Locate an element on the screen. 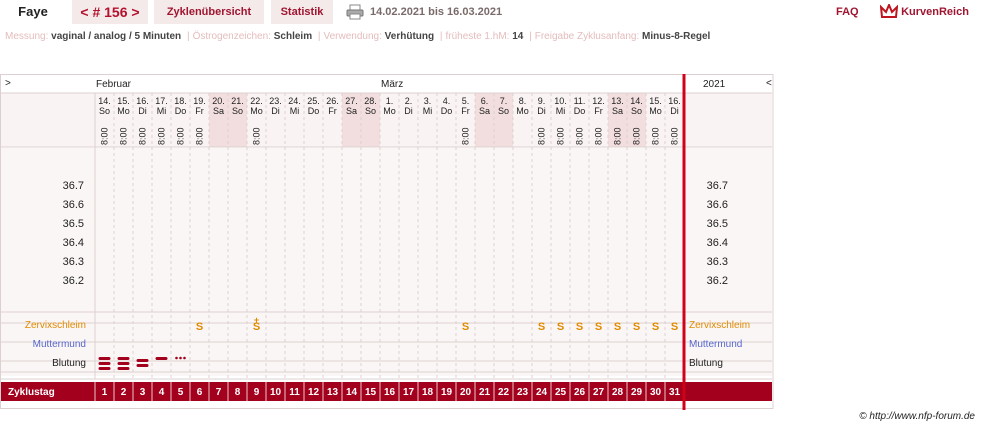 The image size is (981, 430). cycleday-number: 31 is located at coordinates (675, 392).